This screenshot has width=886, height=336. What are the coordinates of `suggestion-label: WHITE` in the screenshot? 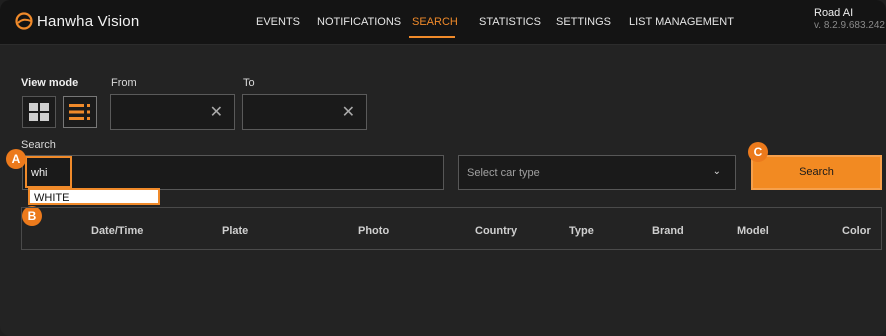 It's located at (52, 198).